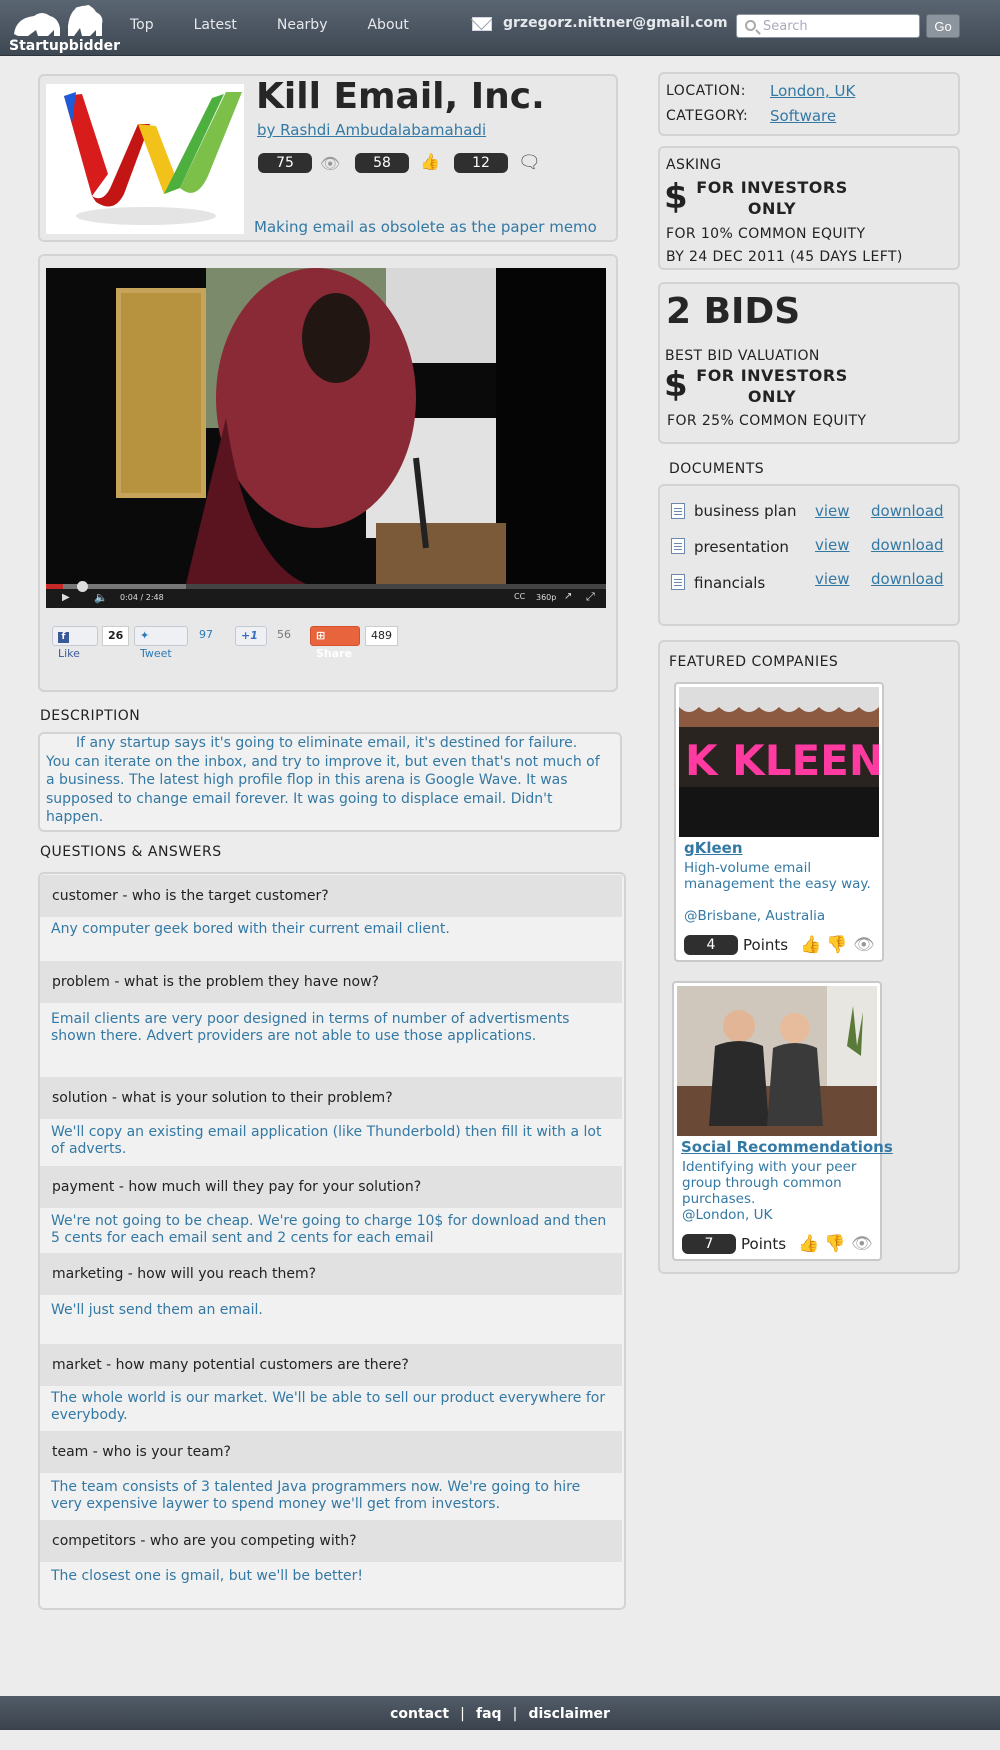 The image size is (1000, 1750). What do you see at coordinates (707, 116) in the screenshot?
I see `category-label: CATEGORY:` at bounding box center [707, 116].